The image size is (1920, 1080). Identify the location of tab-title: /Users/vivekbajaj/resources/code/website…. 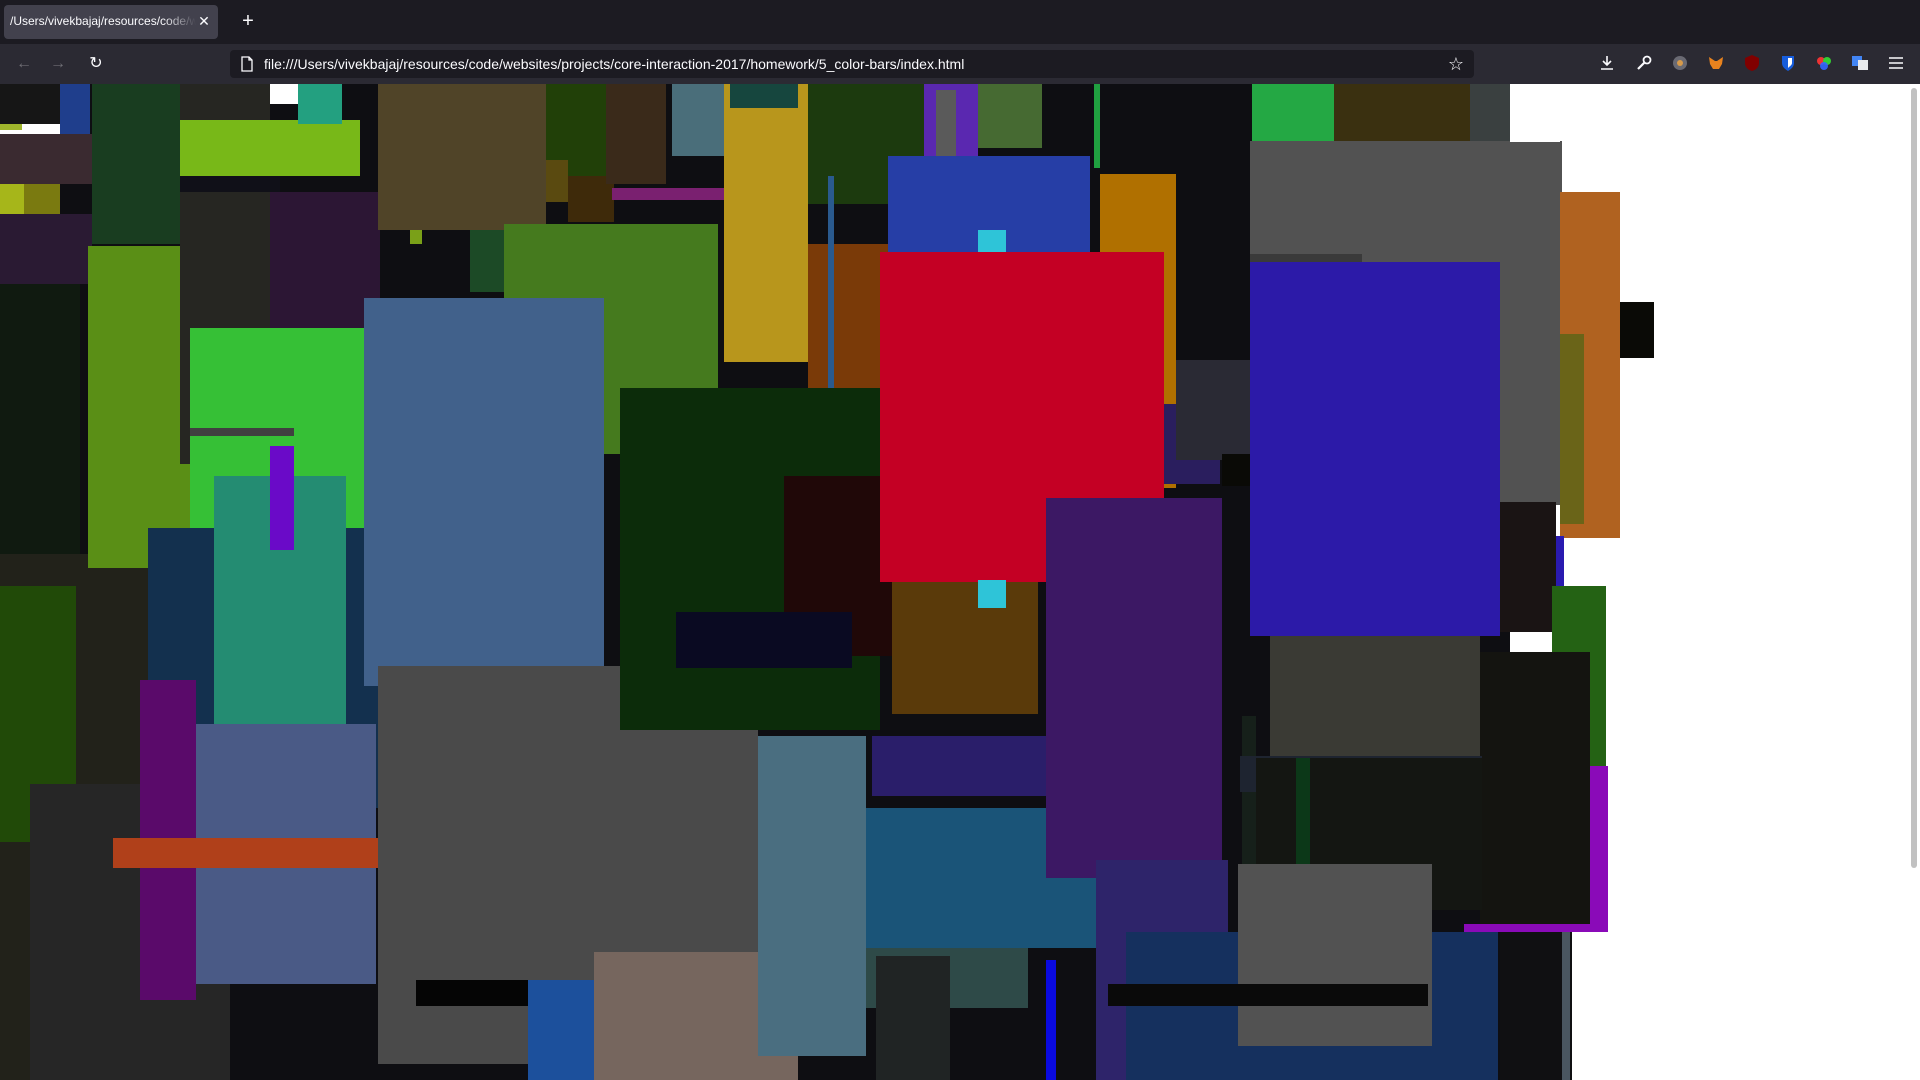
(103, 21).